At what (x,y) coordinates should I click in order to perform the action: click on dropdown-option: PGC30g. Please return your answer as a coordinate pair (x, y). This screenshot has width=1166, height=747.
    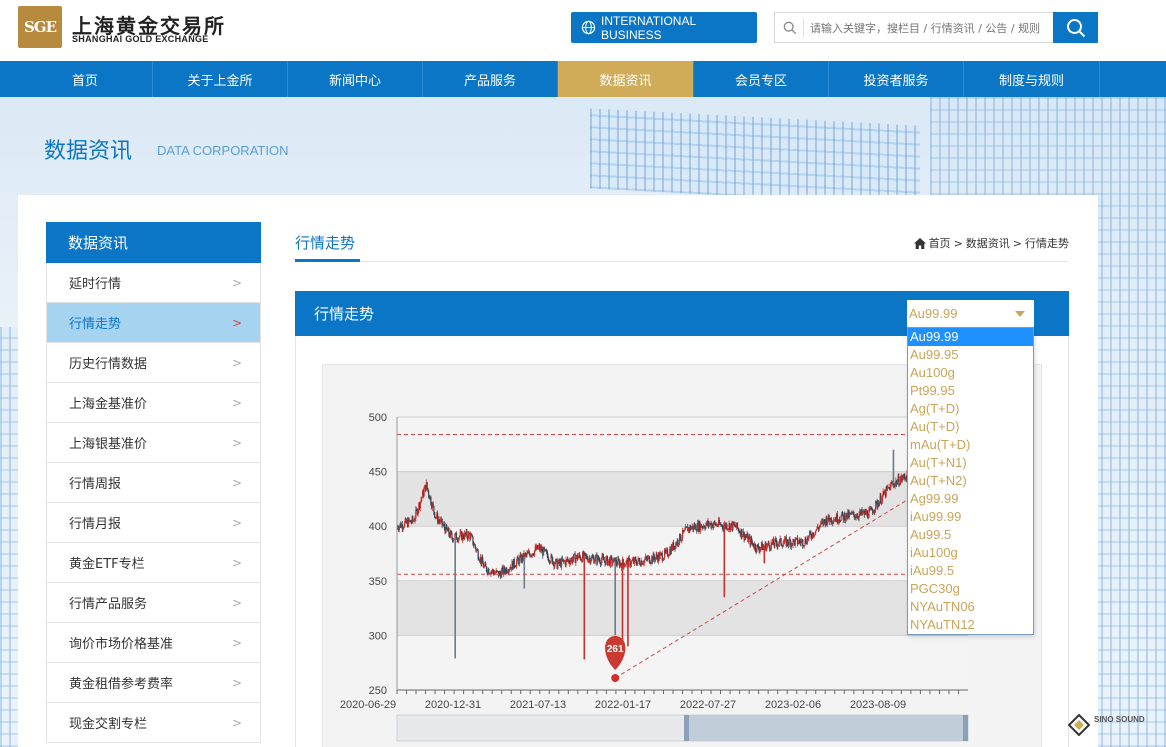
    Looking at the image, I should click on (970, 589).